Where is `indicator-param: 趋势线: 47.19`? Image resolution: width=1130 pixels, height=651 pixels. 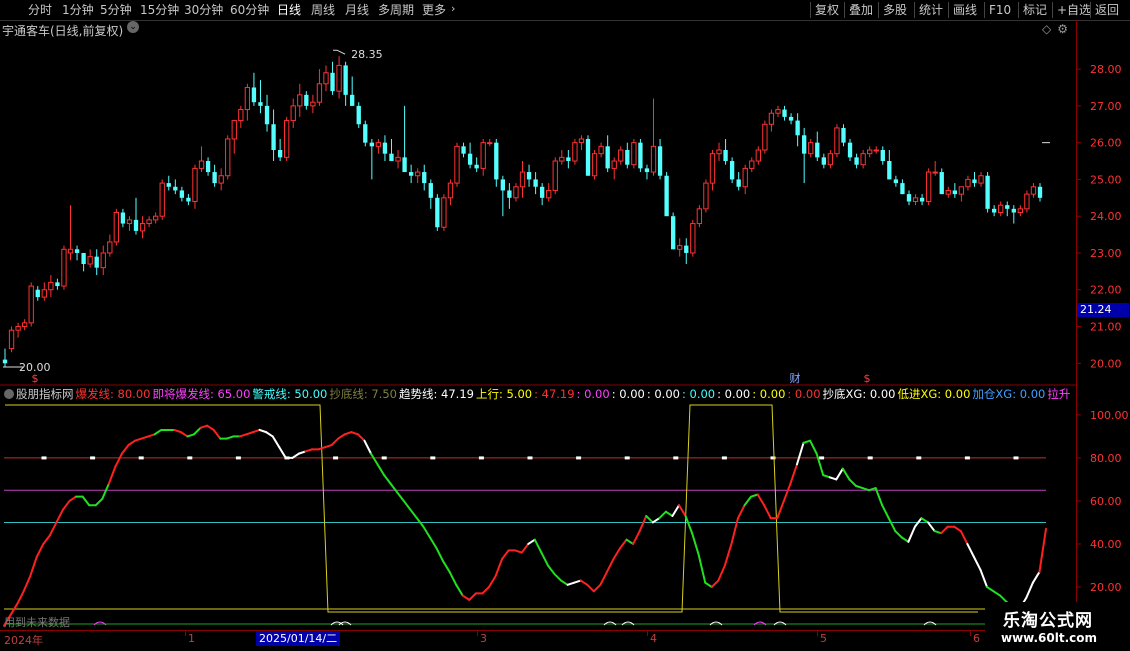
indicator-param: 趋势线: 47.19 is located at coordinates (436, 394).